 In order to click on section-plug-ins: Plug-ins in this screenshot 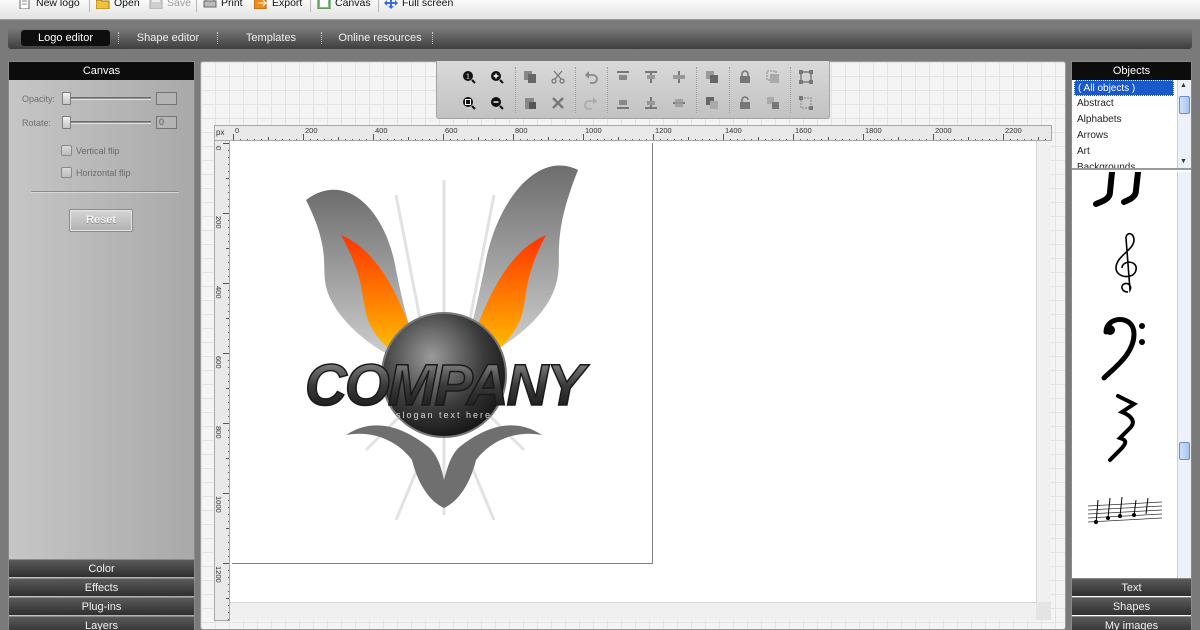, I will do `click(101, 606)`.